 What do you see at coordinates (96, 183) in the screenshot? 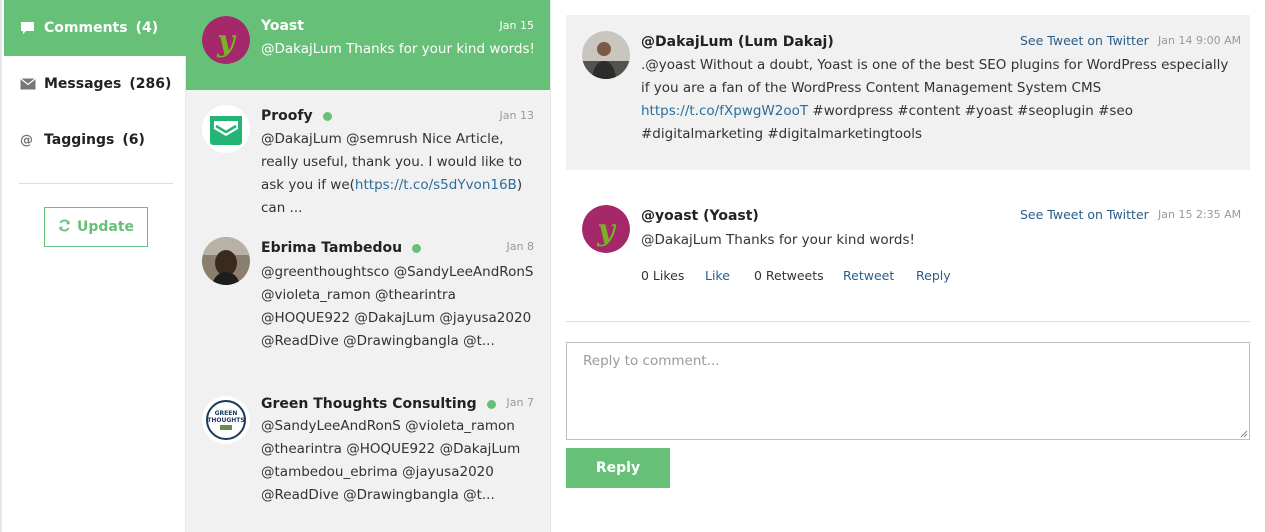
I see `sidebar-divider` at bounding box center [96, 183].